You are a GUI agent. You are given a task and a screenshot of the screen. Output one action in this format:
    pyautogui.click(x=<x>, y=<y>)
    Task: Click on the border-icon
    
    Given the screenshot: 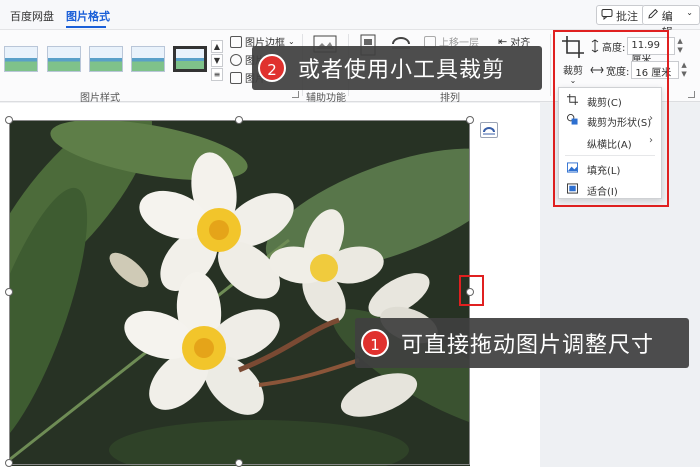 What is the action you would take?
    pyautogui.click(x=236, y=41)
    